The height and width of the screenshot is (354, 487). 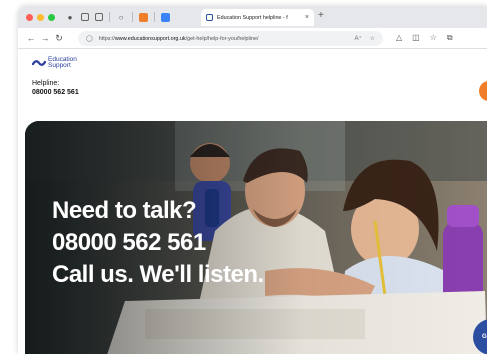 I want to click on get-help-button-label: Ge, so click(x=484, y=337).